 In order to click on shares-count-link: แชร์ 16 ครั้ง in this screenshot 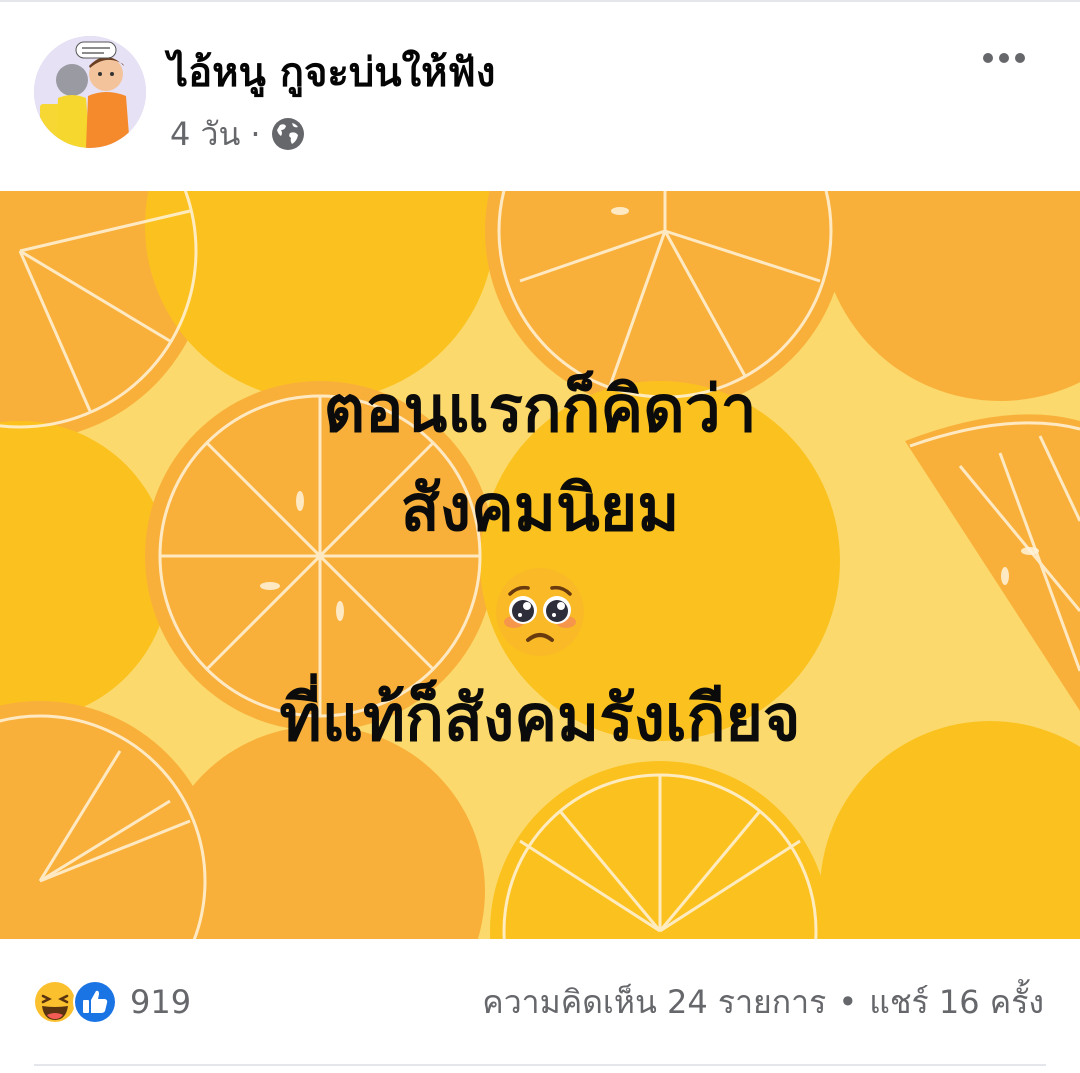, I will do `click(956, 1002)`.